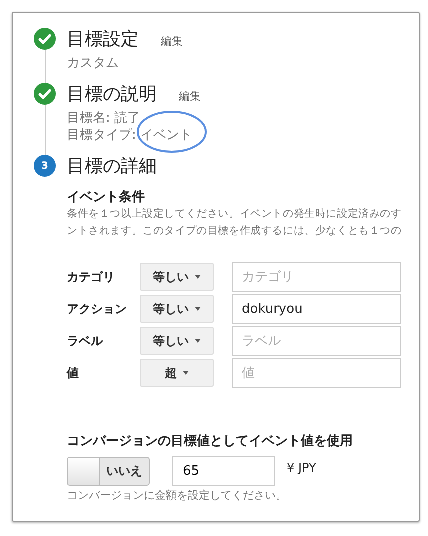 Image resolution: width=428 pixels, height=536 pixels. I want to click on summary-text: 目標タイプ: イベント, so click(130, 135).